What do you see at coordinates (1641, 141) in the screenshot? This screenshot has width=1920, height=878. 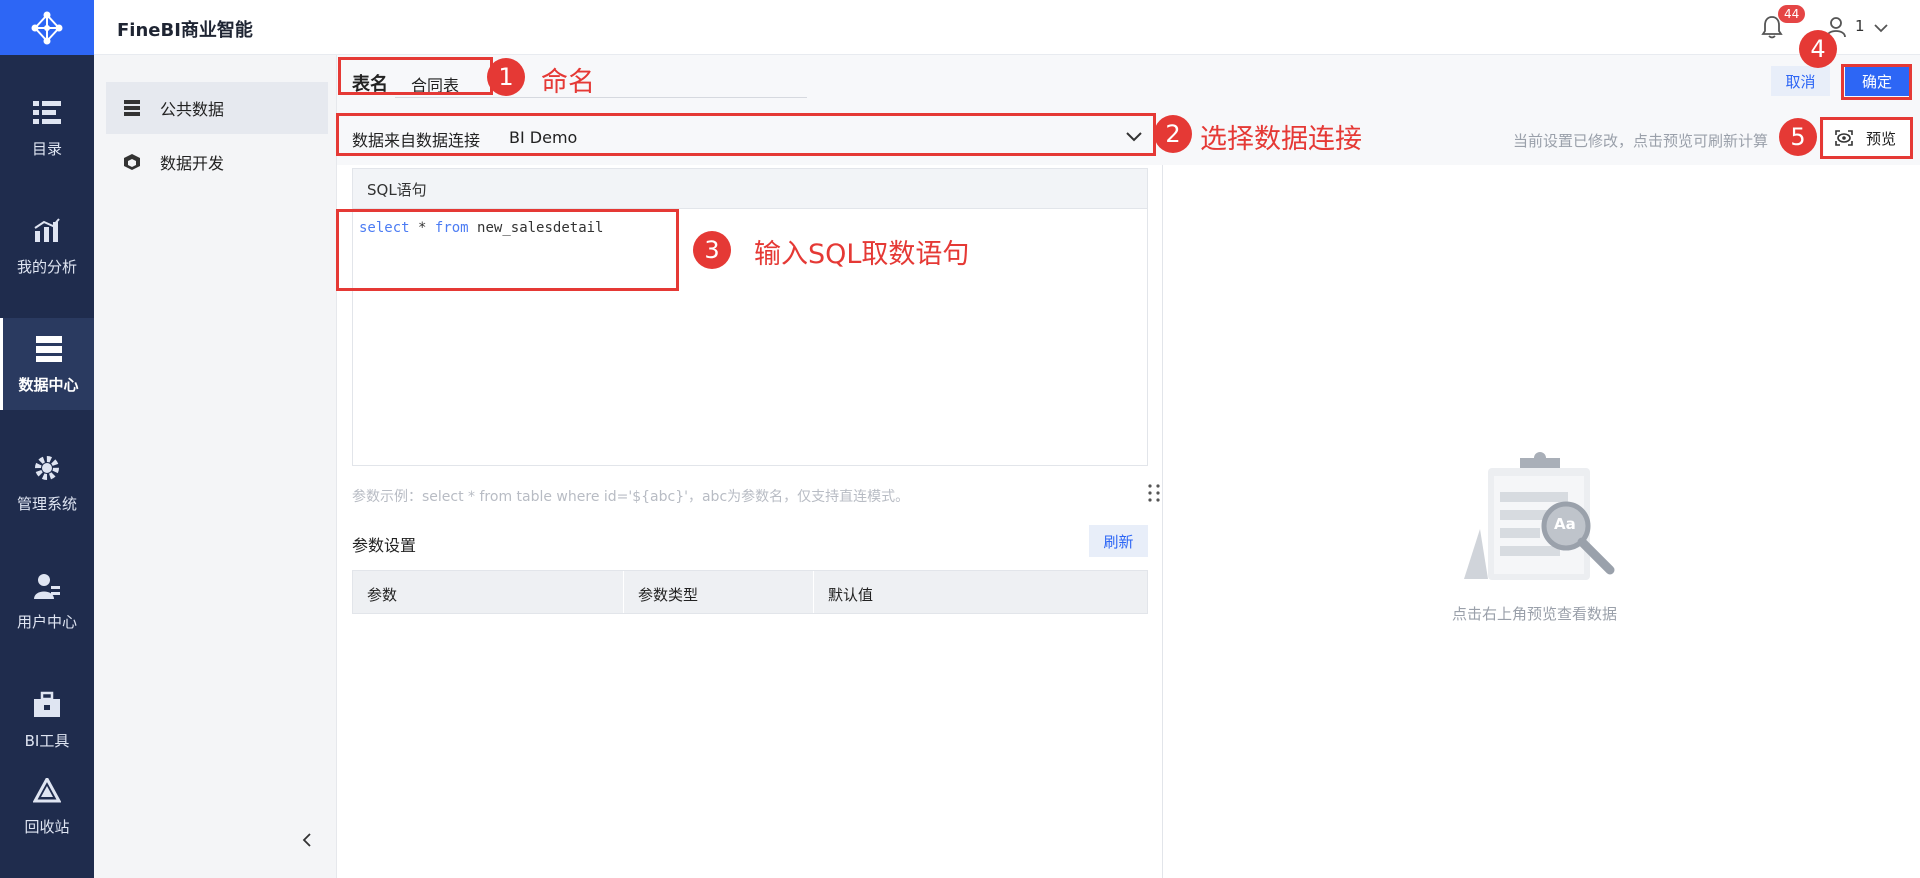 I see `preview-status-text: 当前设置已修改，点击预览可刷新计算` at bounding box center [1641, 141].